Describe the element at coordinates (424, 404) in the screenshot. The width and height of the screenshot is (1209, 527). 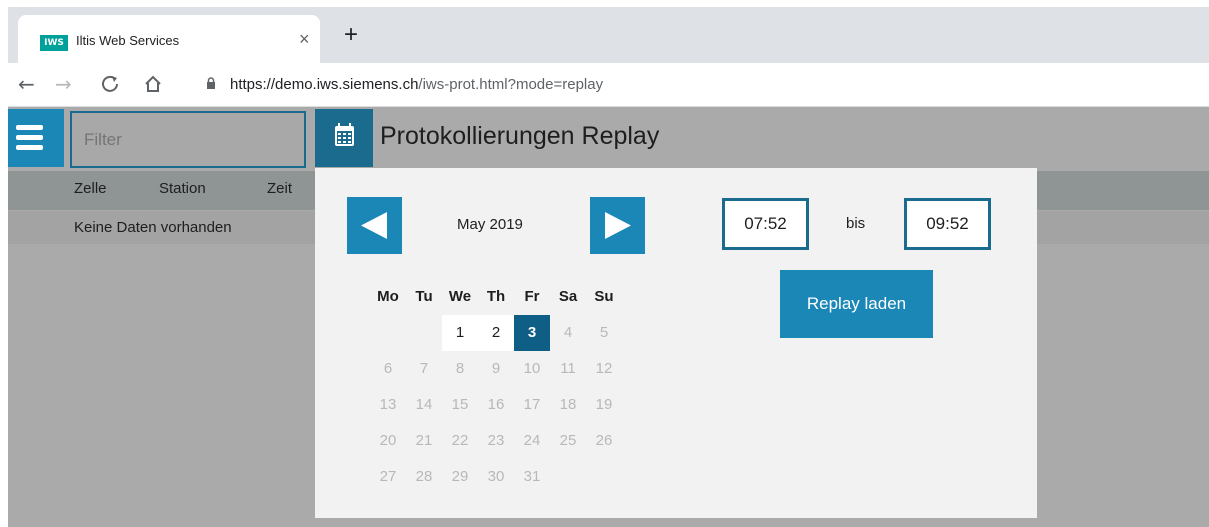
I see `calendar-day: 14` at that location.